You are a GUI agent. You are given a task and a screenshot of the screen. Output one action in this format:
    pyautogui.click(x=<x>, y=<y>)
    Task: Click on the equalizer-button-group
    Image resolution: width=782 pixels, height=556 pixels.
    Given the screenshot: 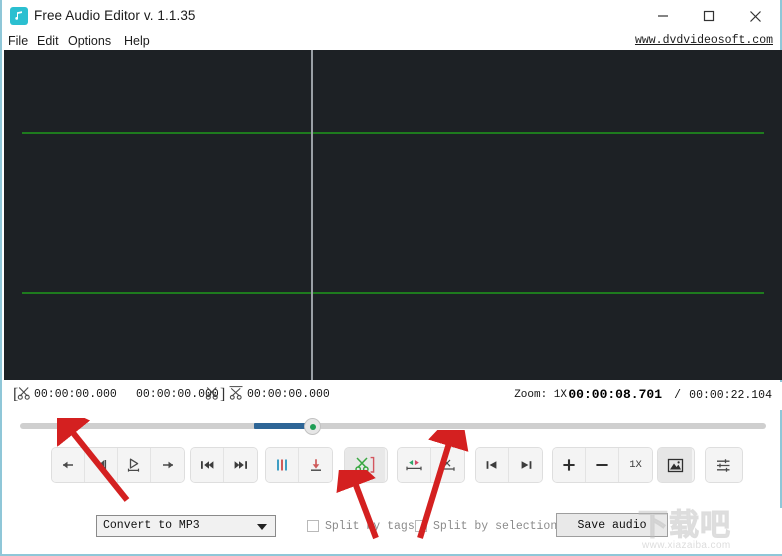 What is the action you would take?
    pyautogui.click(x=724, y=465)
    